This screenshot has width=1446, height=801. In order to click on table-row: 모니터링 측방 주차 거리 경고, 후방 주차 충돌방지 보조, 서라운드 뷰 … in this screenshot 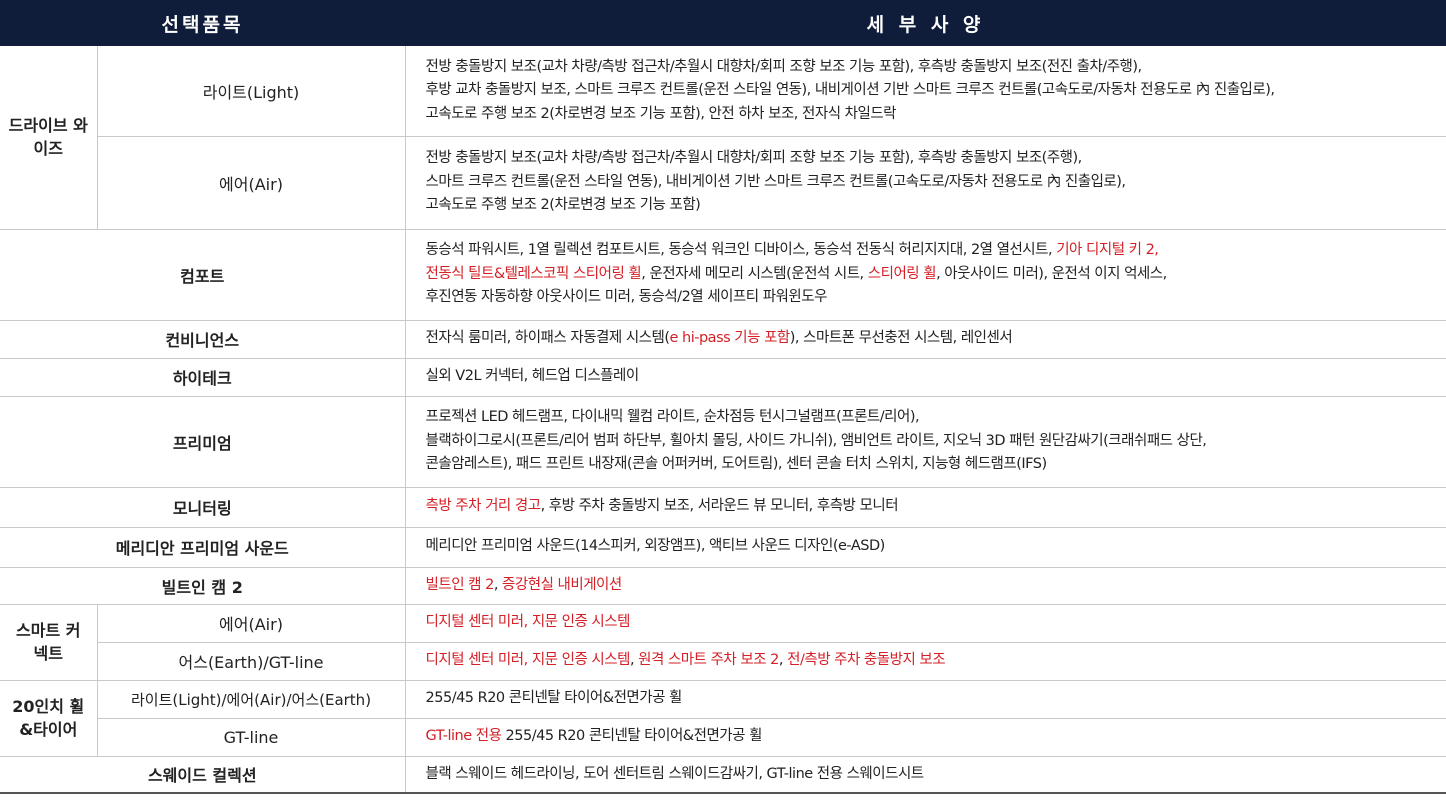, I will do `click(723, 507)`.